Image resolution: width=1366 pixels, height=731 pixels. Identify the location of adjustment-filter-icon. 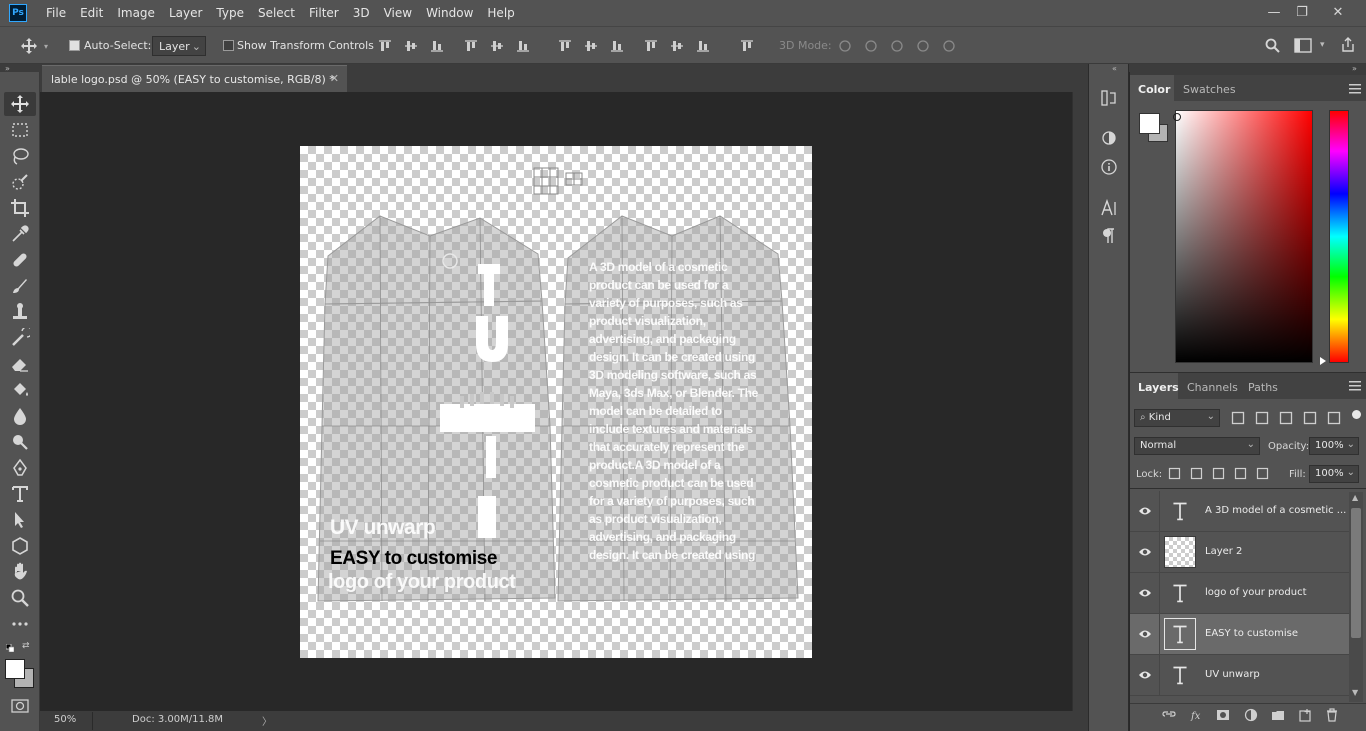
(1262, 418).